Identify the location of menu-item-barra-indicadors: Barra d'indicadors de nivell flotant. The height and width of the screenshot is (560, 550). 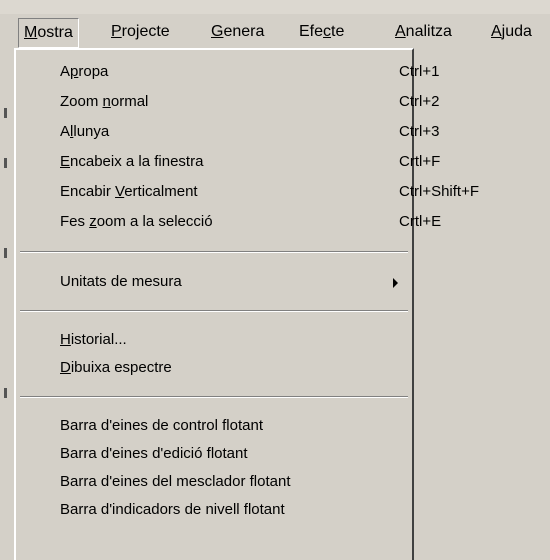
(214, 510).